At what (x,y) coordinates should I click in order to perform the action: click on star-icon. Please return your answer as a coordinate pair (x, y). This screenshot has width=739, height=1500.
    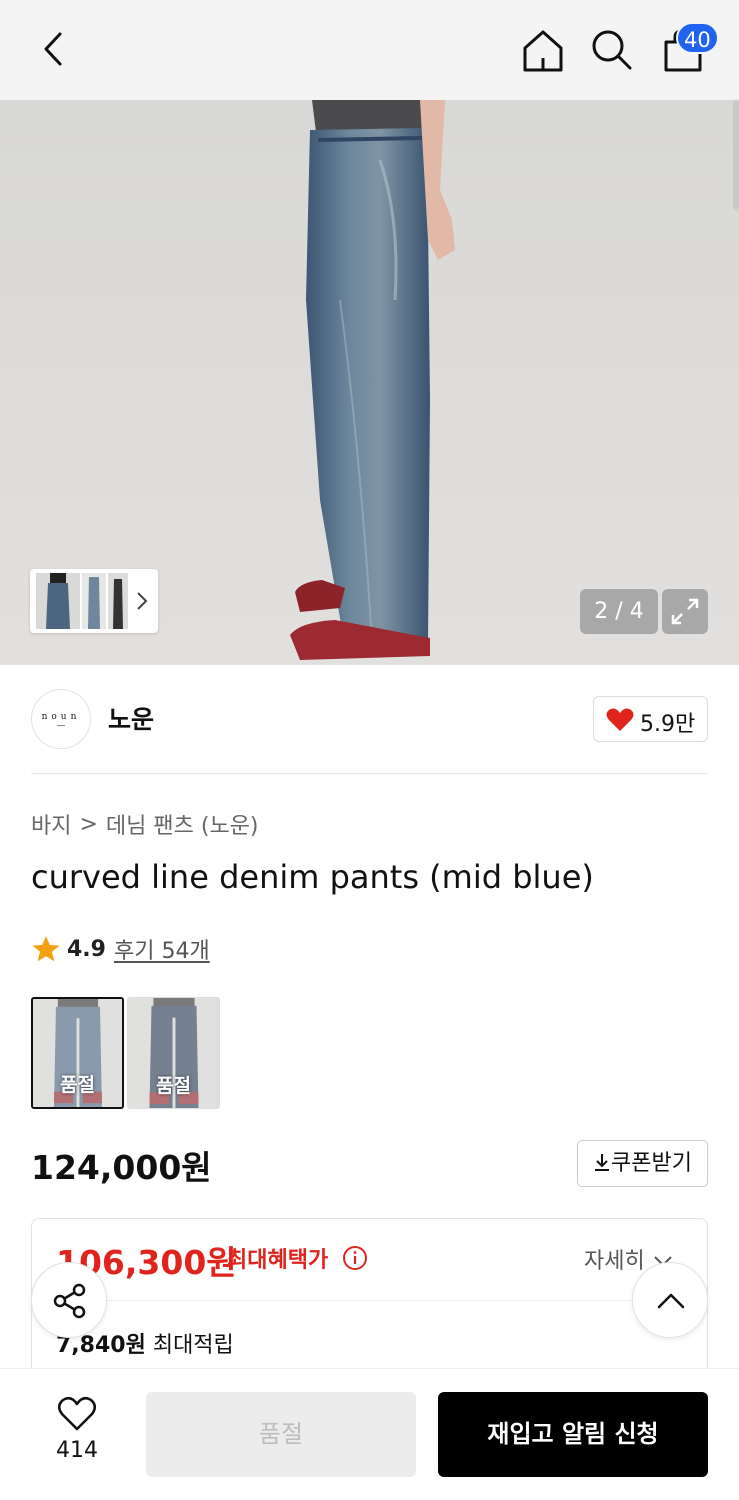
    Looking at the image, I should click on (46, 949).